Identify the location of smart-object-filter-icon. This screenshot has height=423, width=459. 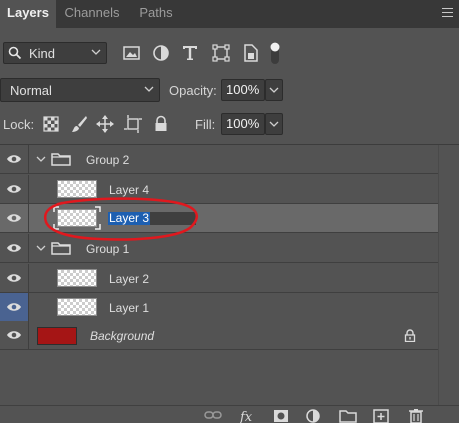
(251, 53).